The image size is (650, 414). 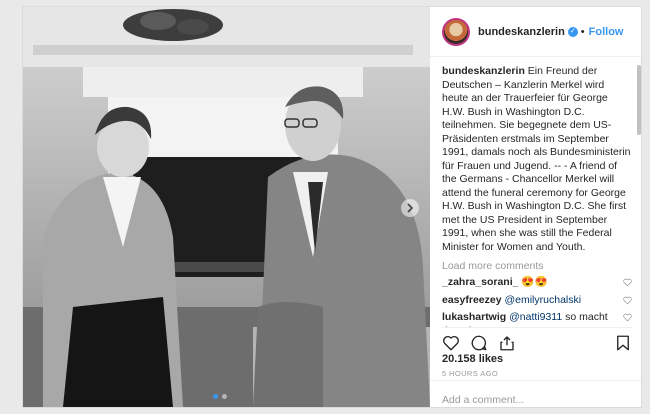 I want to click on verified-badge-icon: ✓, so click(x=572, y=31).